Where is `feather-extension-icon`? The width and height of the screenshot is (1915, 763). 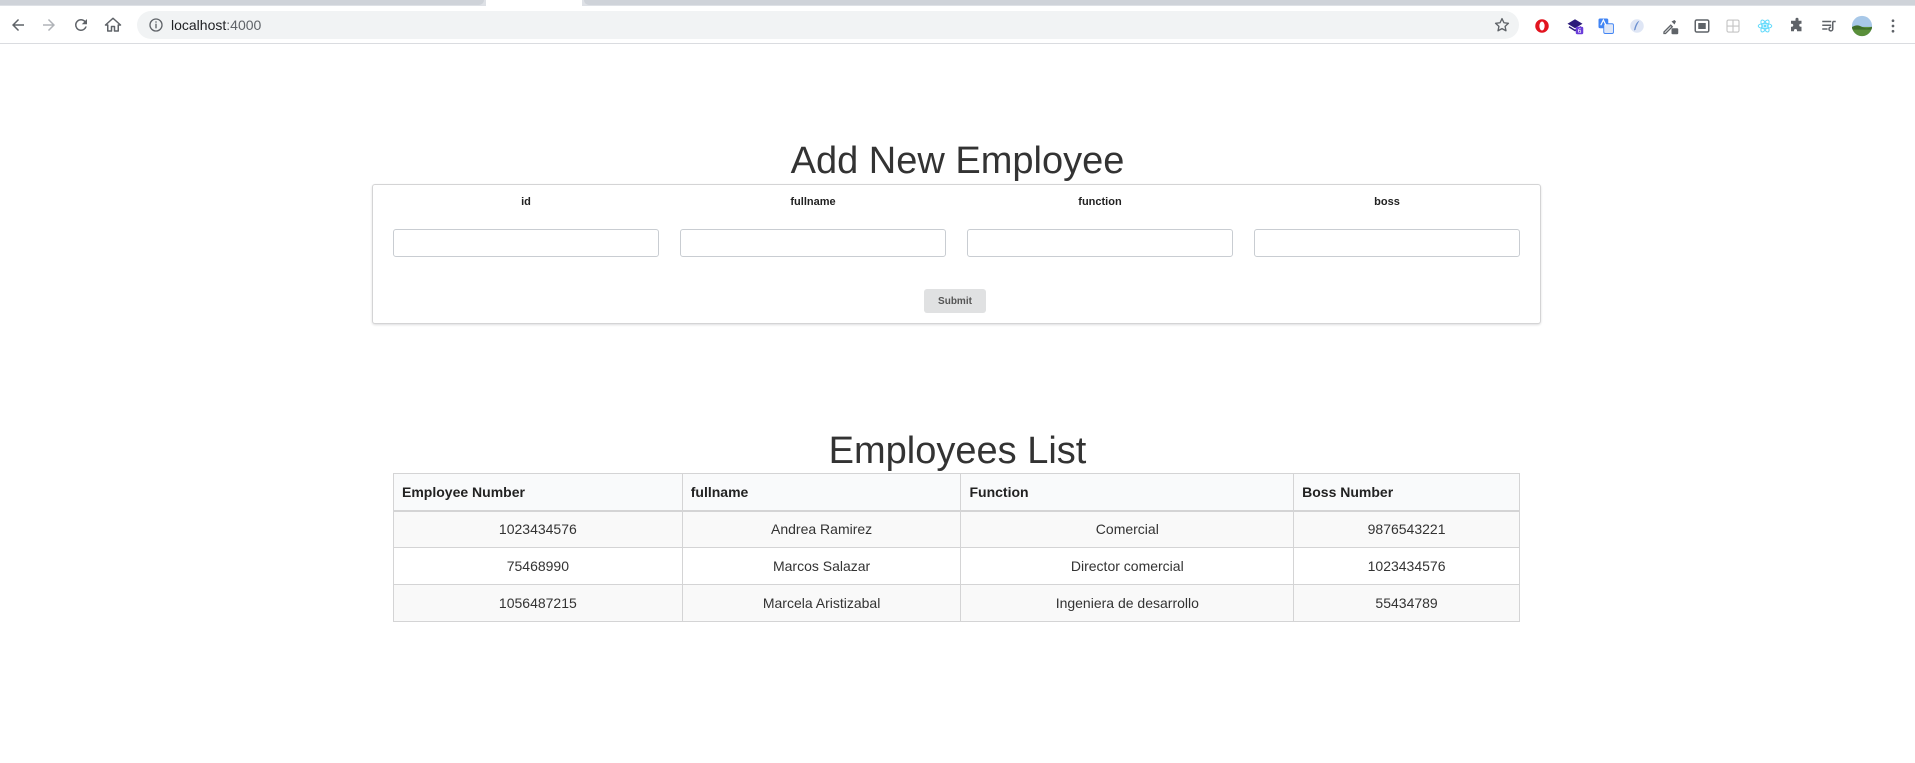 feather-extension-icon is located at coordinates (1637, 26).